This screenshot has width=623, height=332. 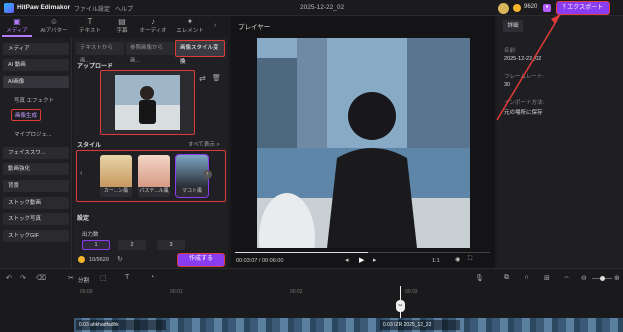 I want to click on zoom-thumb, so click(x=602, y=278).